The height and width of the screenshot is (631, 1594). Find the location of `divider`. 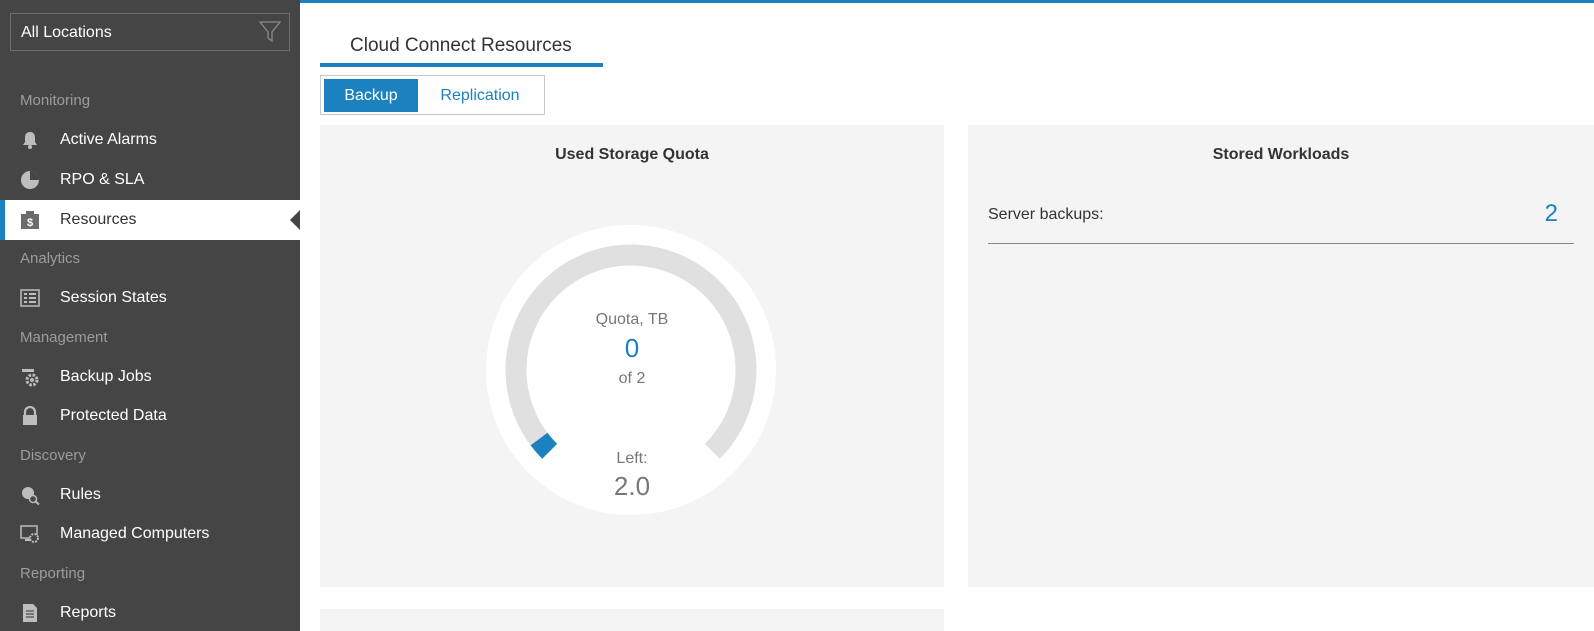

divider is located at coordinates (1281, 243).